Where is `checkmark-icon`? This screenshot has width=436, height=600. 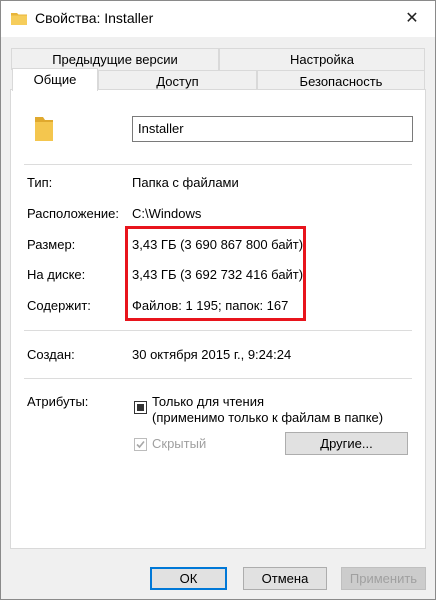
checkmark-icon is located at coordinates (140, 444).